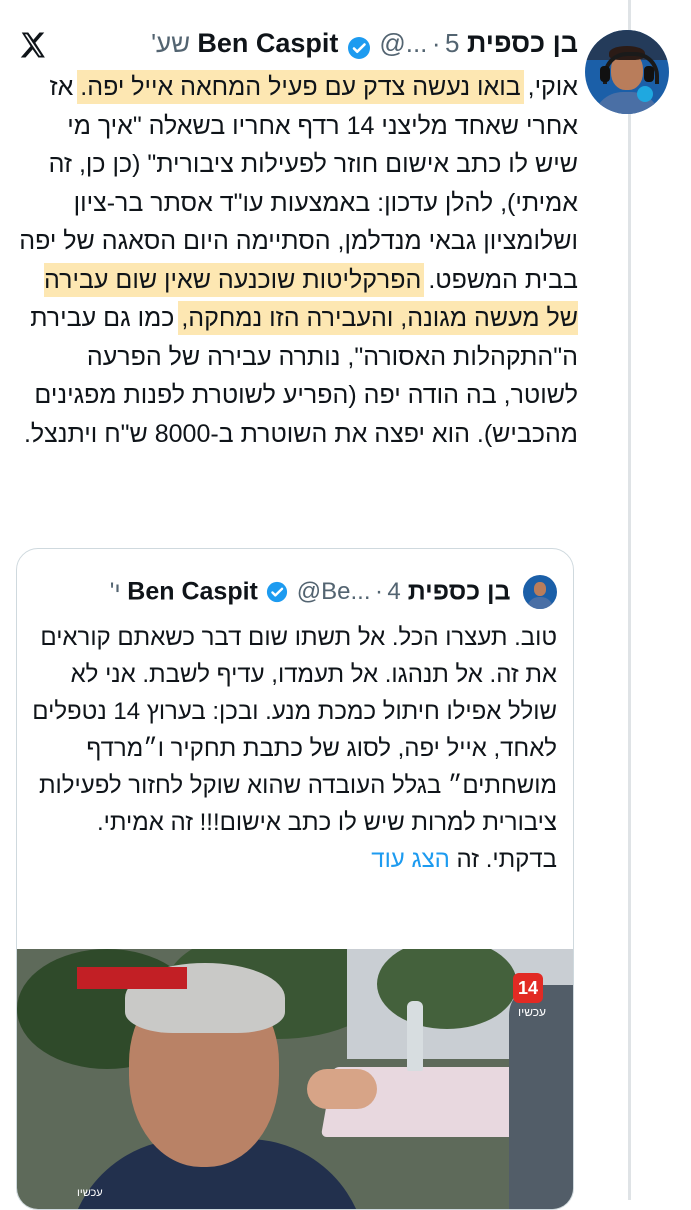 The width and height of the screenshot is (691, 1210). Describe the element at coordinates (90, 1193) in the screenshot. I see `lower-caption: עכשיו` at that location.